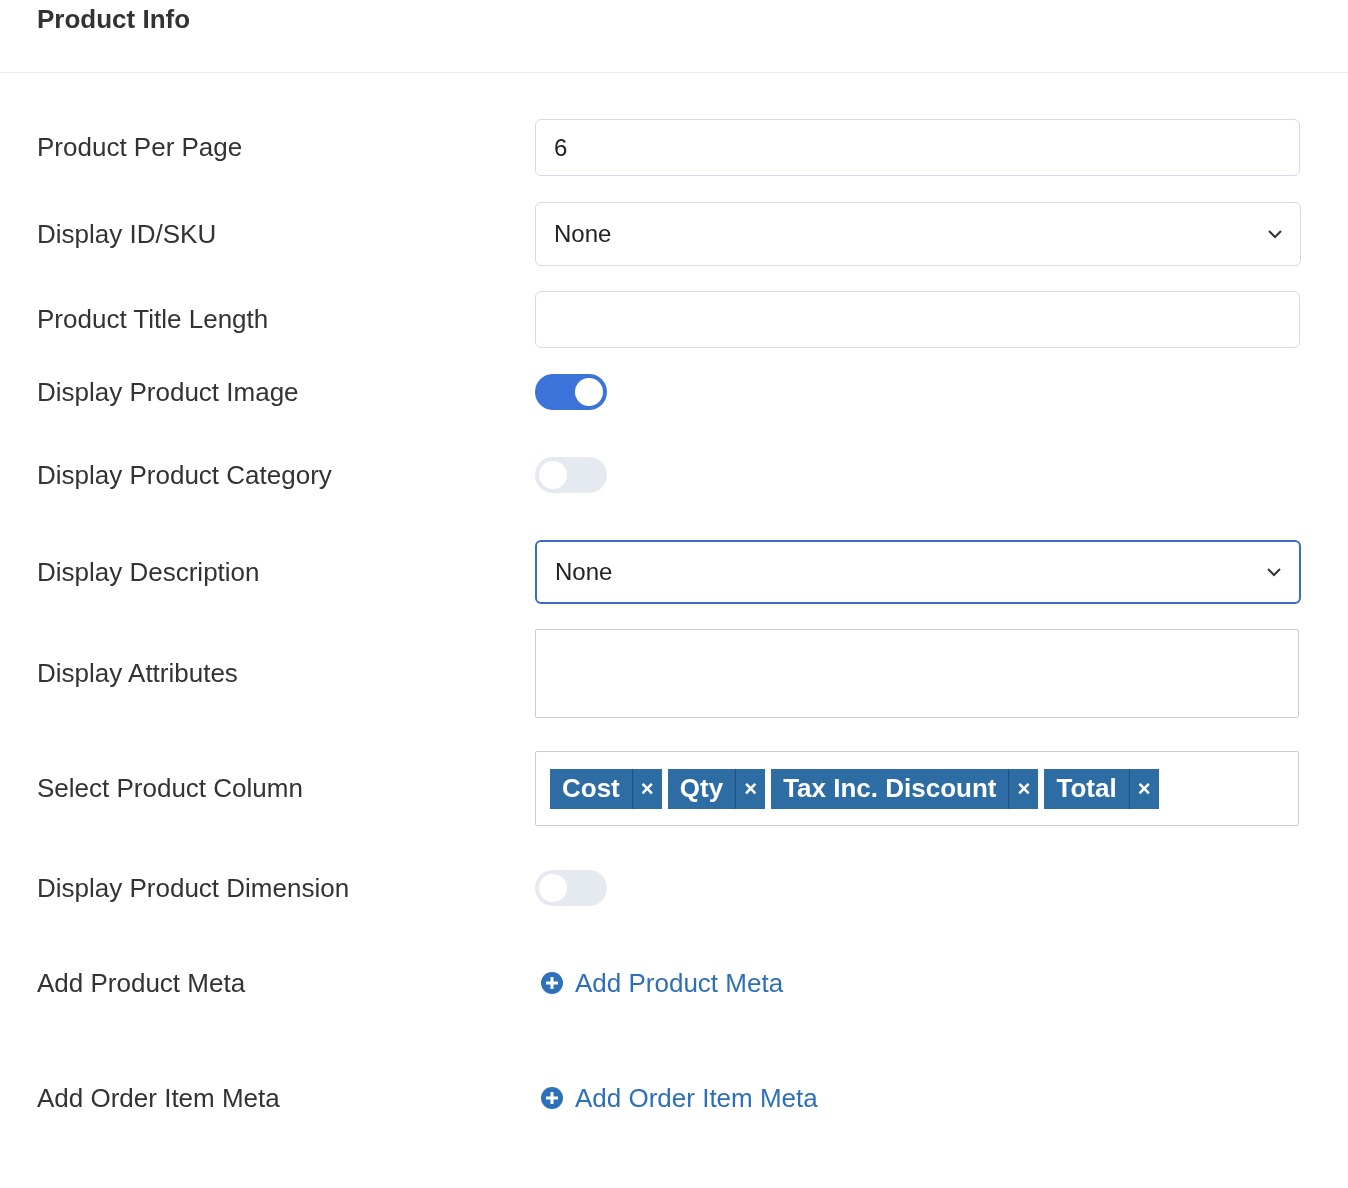 Image resolution: width=1348 pixels, height=1188 pixels. Describe the element at coordinates (127, 234) in the screenshot. I see `field-label: Display ID/SKU` at that location.